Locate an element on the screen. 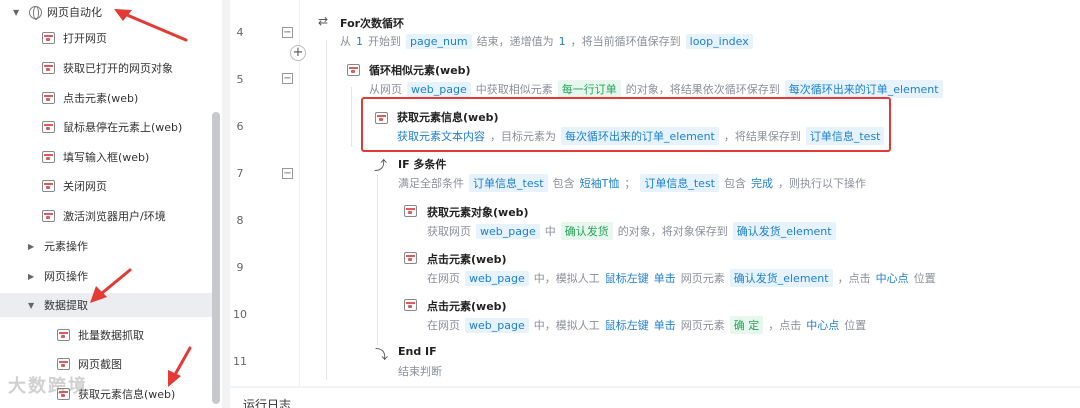 Image resolution: width=1080 pixels, height=408 pixels. sidebar-group-element-ops: ▶ 元素操作 is located at coordinates (106, 246).